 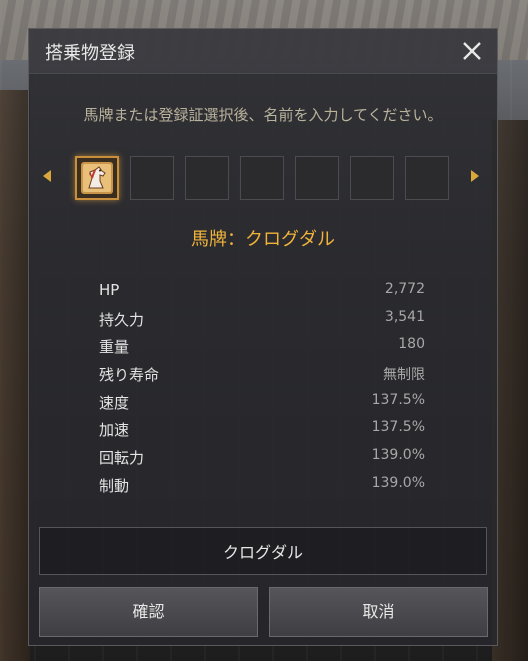 I want to click on stat-label: 残り寿命, so click(x=129, y=375).